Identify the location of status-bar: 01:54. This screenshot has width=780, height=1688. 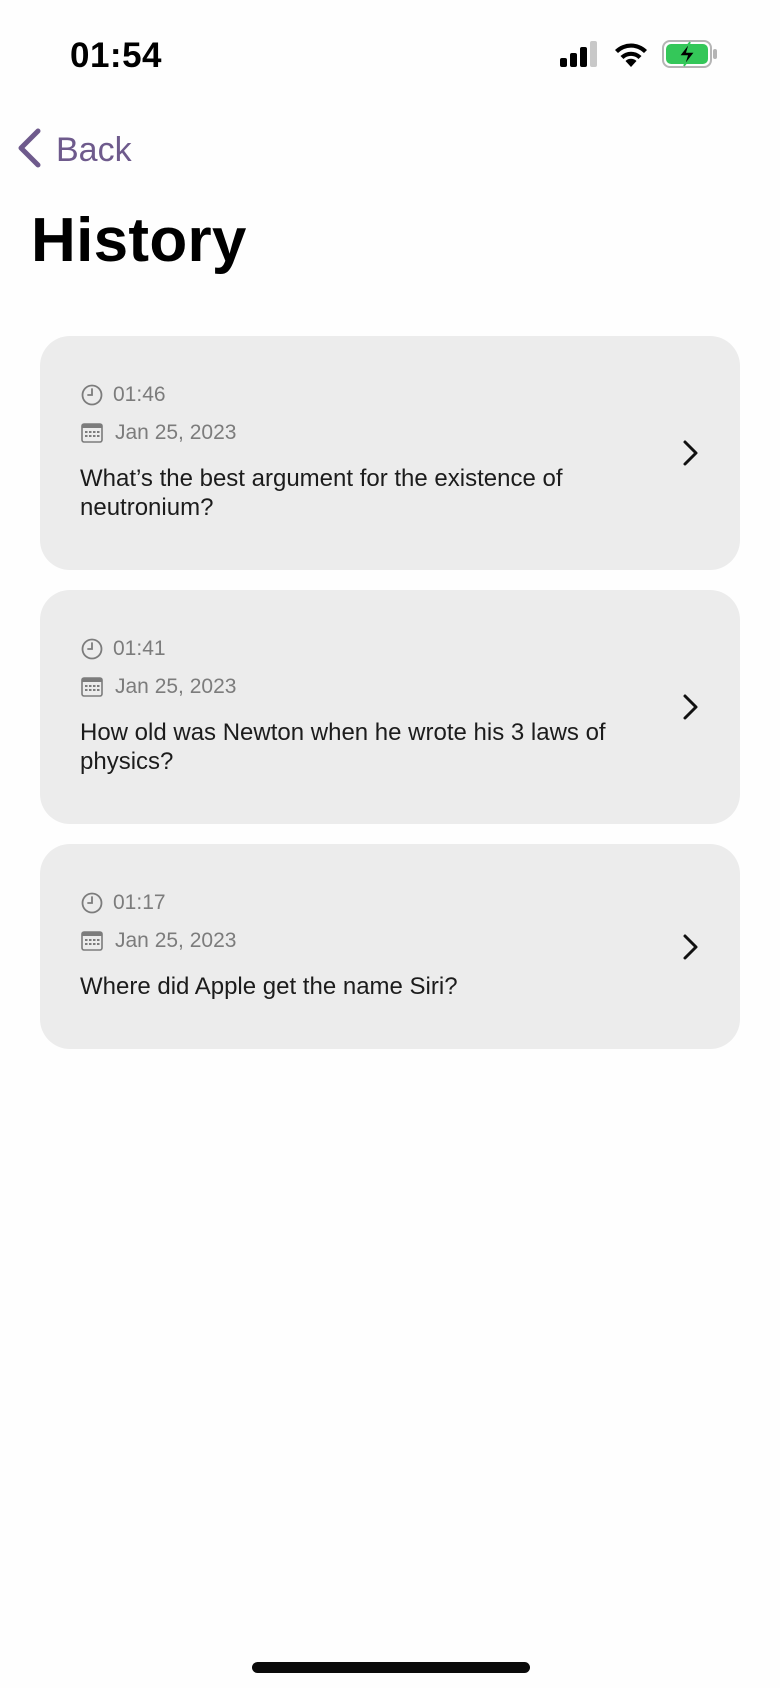
(390, 55).